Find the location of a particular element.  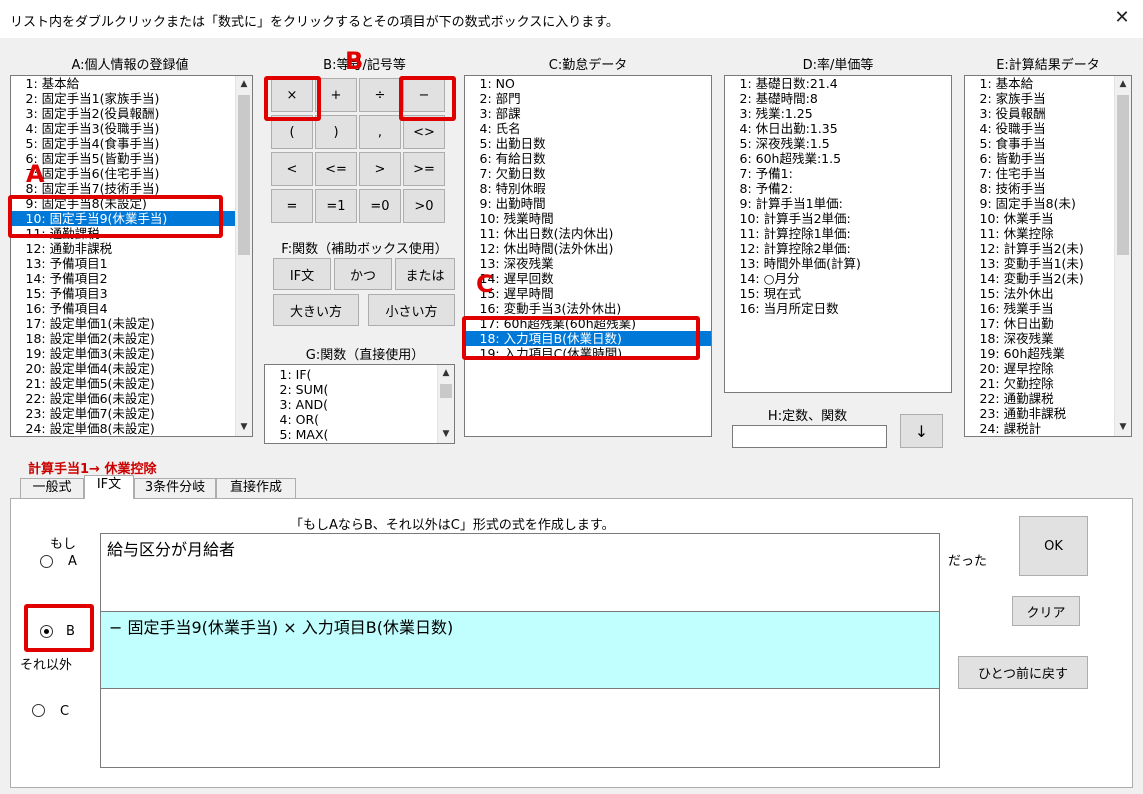

list-item: 14: 予備項目2 is located at coordinates (131, 278).